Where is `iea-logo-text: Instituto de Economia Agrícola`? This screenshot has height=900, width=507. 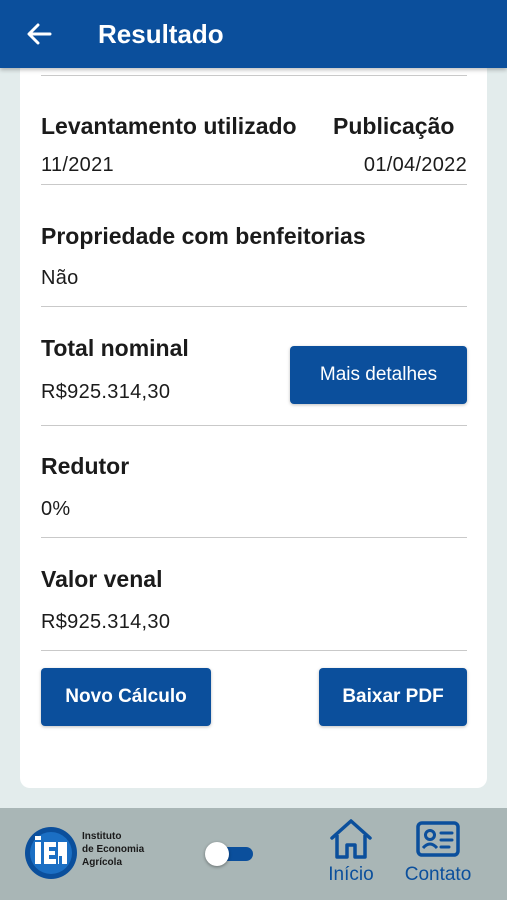
iea-logo-text: Instituto de Economia Agrícola is located at coordinates (113, 849).